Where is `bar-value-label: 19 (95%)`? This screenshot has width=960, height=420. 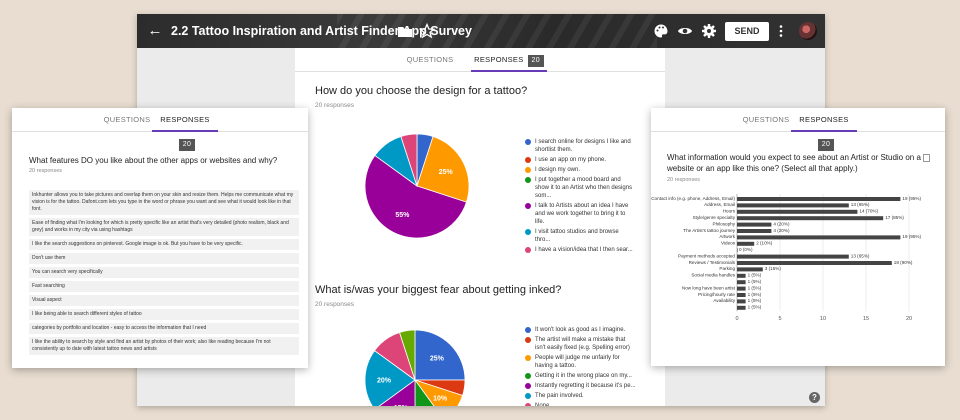
bar-value-label: 19 (95%) is located at coordinates (911, 198).